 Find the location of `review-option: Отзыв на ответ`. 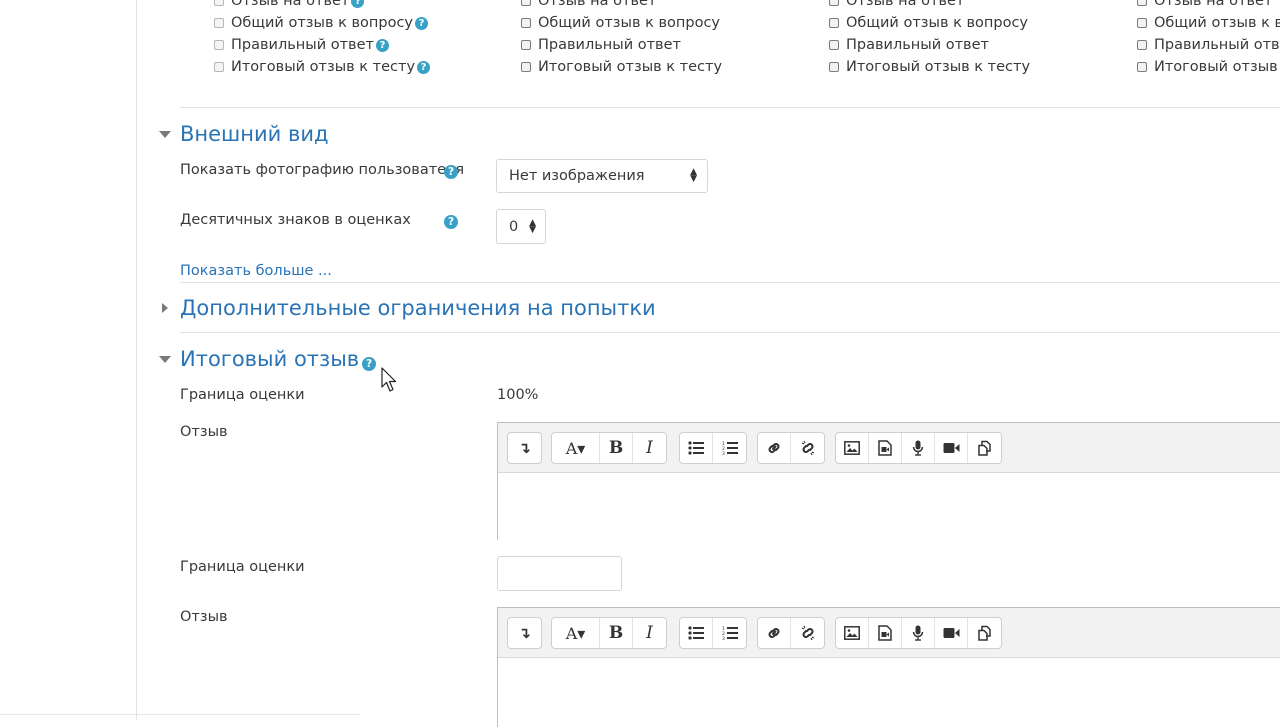

review-option: Отзыв на ответ is located at coordinates (588, 5).